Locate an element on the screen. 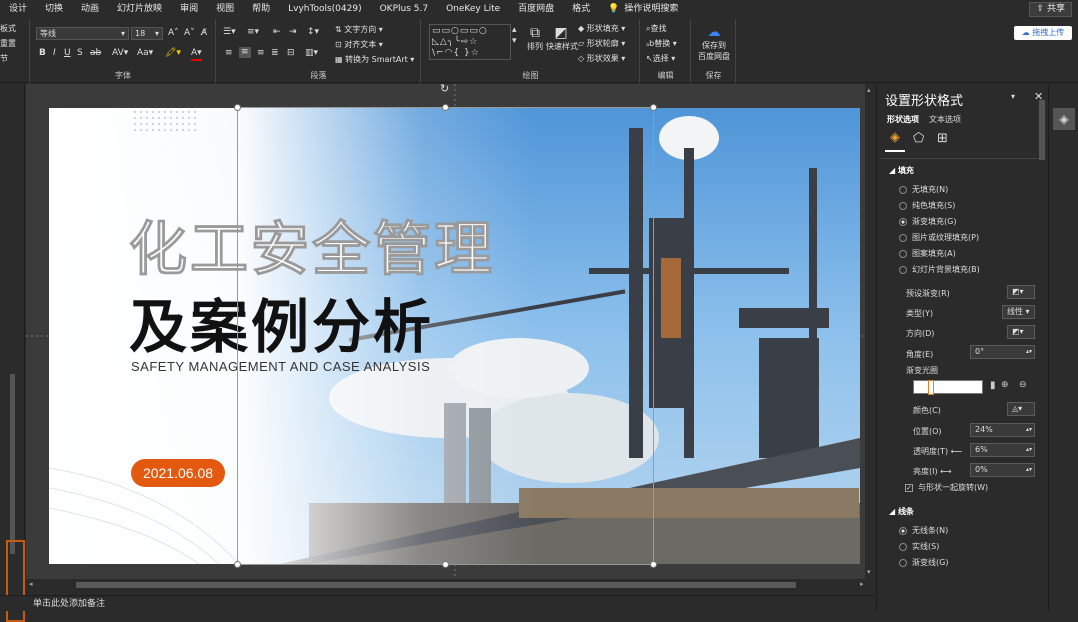 The image size is (1078, 622). italic-icon: I is located at coordinates (54, 53).